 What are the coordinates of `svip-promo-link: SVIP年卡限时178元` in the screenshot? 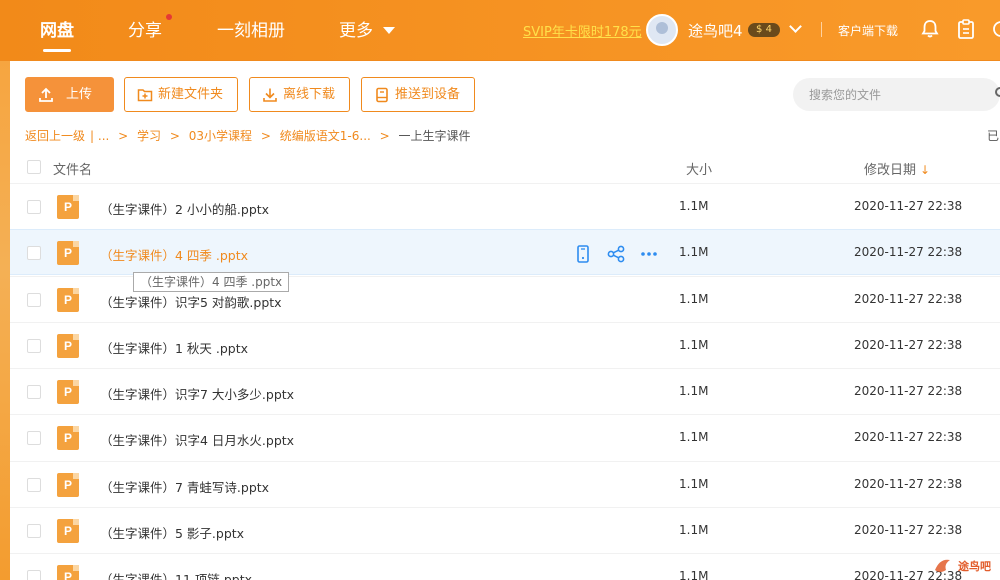 It's located at (582, 30).